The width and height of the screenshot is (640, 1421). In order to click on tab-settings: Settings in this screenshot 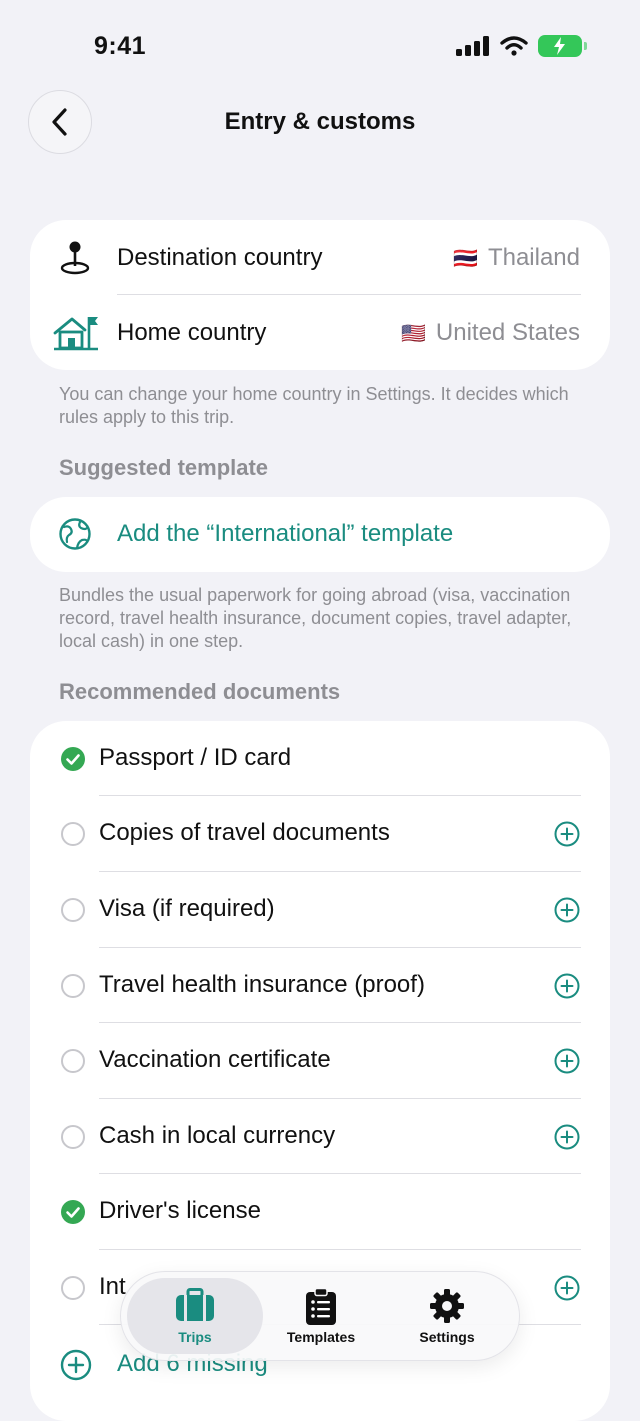, I will do `click(447, 1316)`.